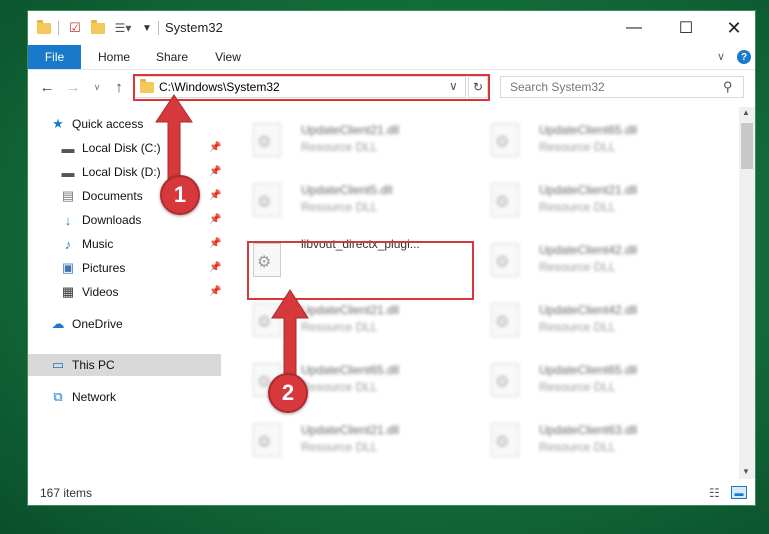 Image resolution: width=769 pixels, height=534 pixels. Describe the element at coordinates (232, 236) in the screenshot. I see `annotation-overlay` at that location.